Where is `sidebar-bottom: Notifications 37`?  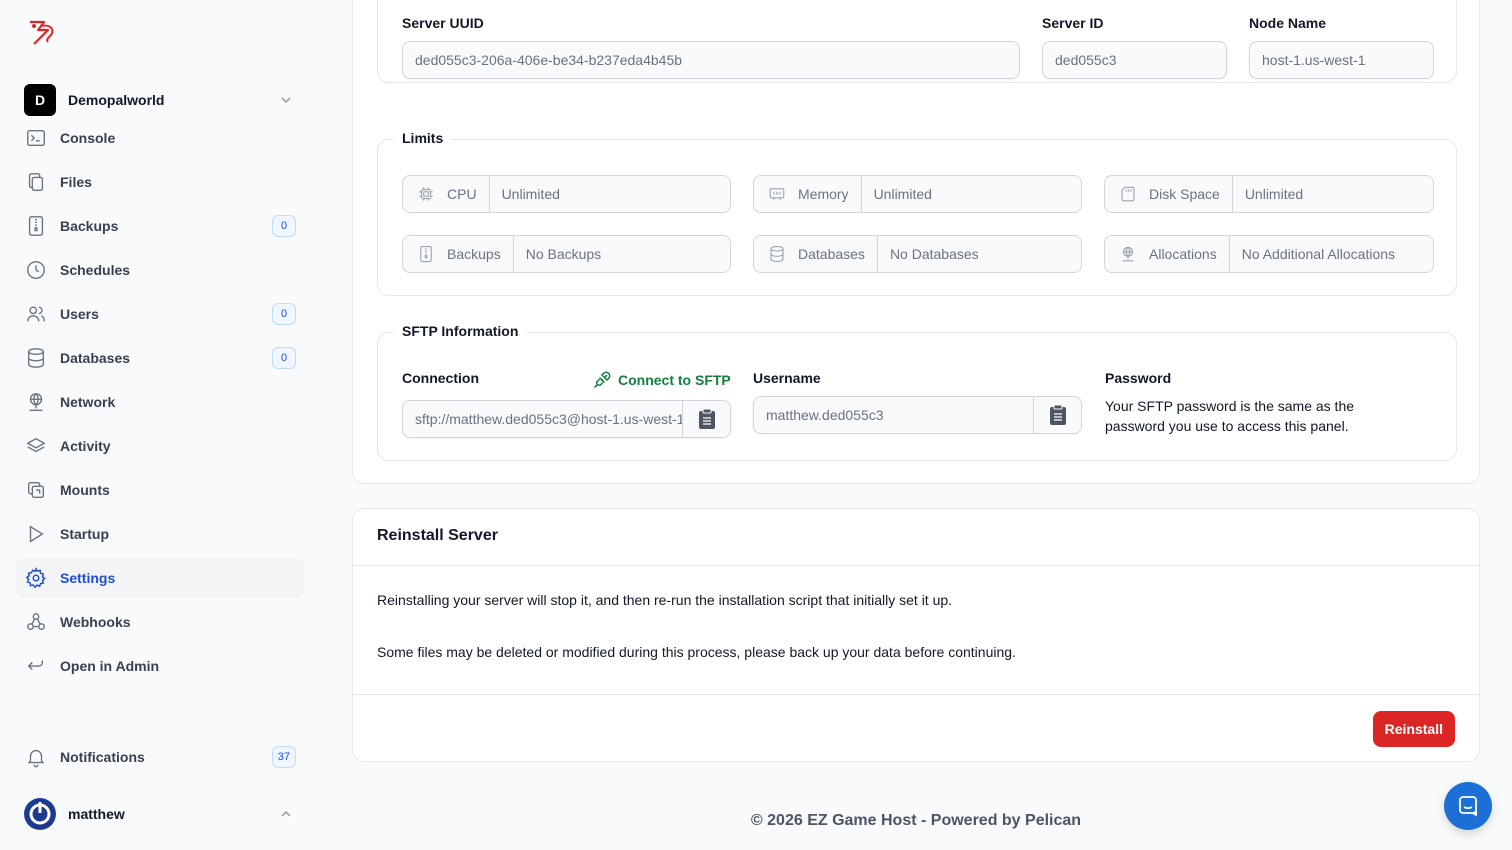
sidebar-bottom: Notifications 37 is located at coordinates (160, 759).